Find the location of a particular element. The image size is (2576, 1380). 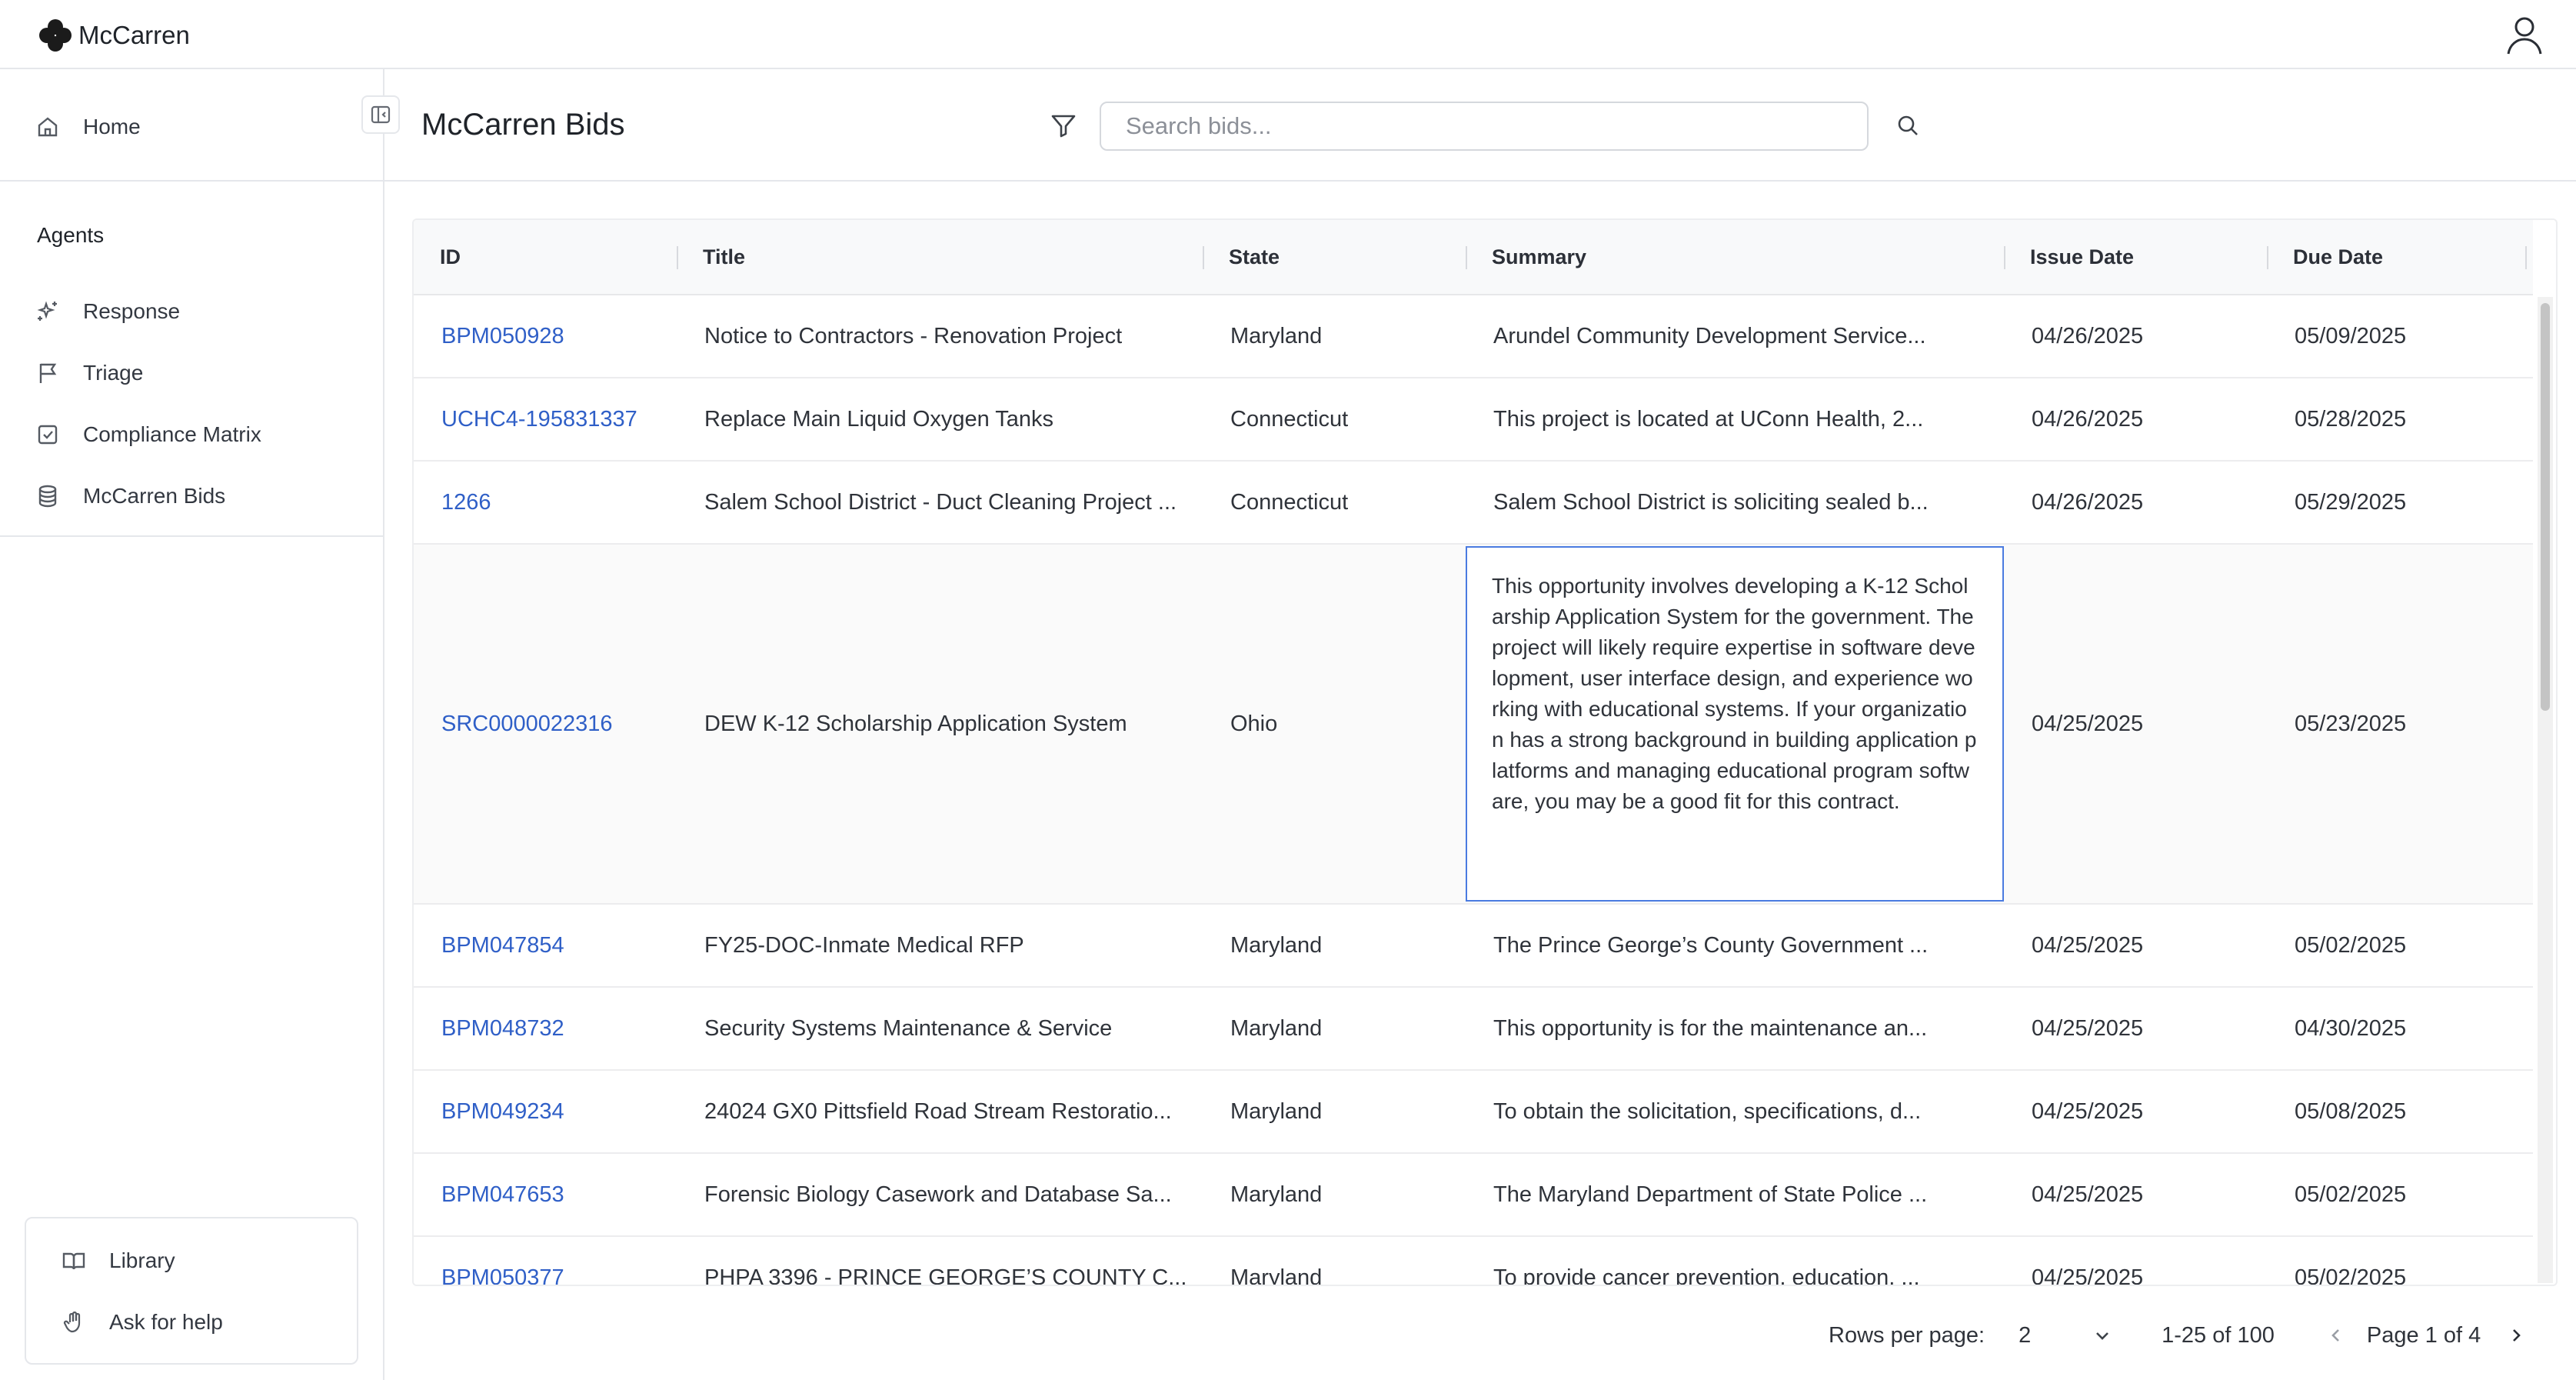

column-header-issue-date: Issue Date is located at coordinates (2135, 257).